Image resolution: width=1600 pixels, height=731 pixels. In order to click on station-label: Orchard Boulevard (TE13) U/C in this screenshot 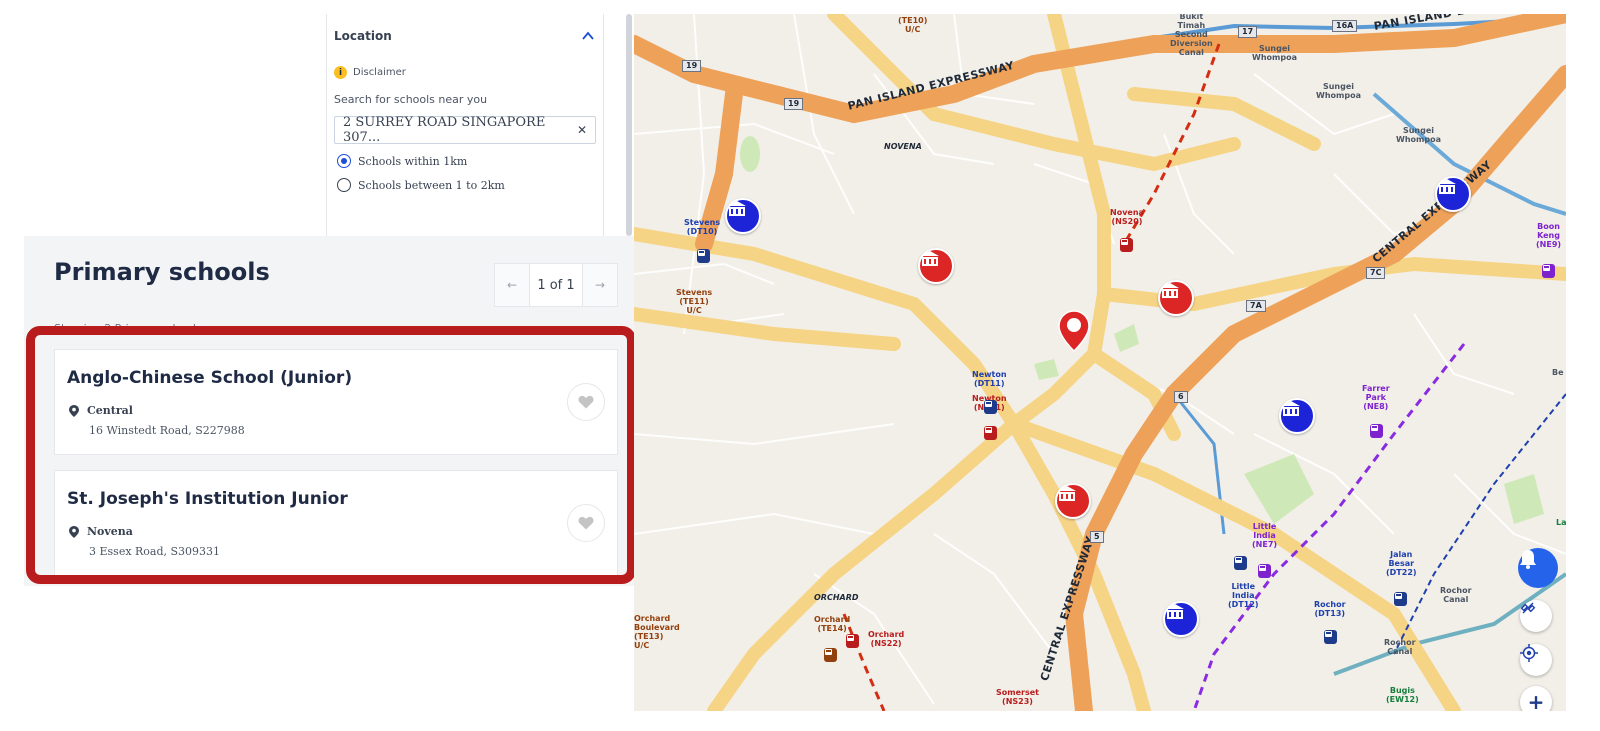, I will do `click(657, 632)`.